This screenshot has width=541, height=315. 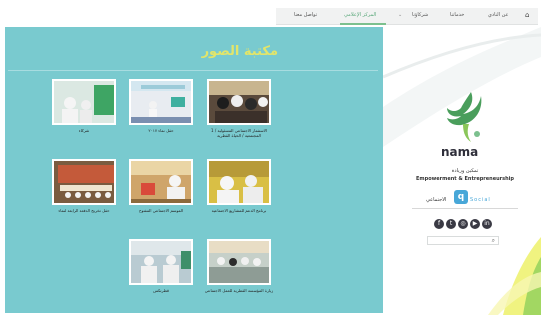 What do you see at coordinates (363, 24) in the screenshot?
I see `nav-active-indicator` at bounding box center [363, 24].